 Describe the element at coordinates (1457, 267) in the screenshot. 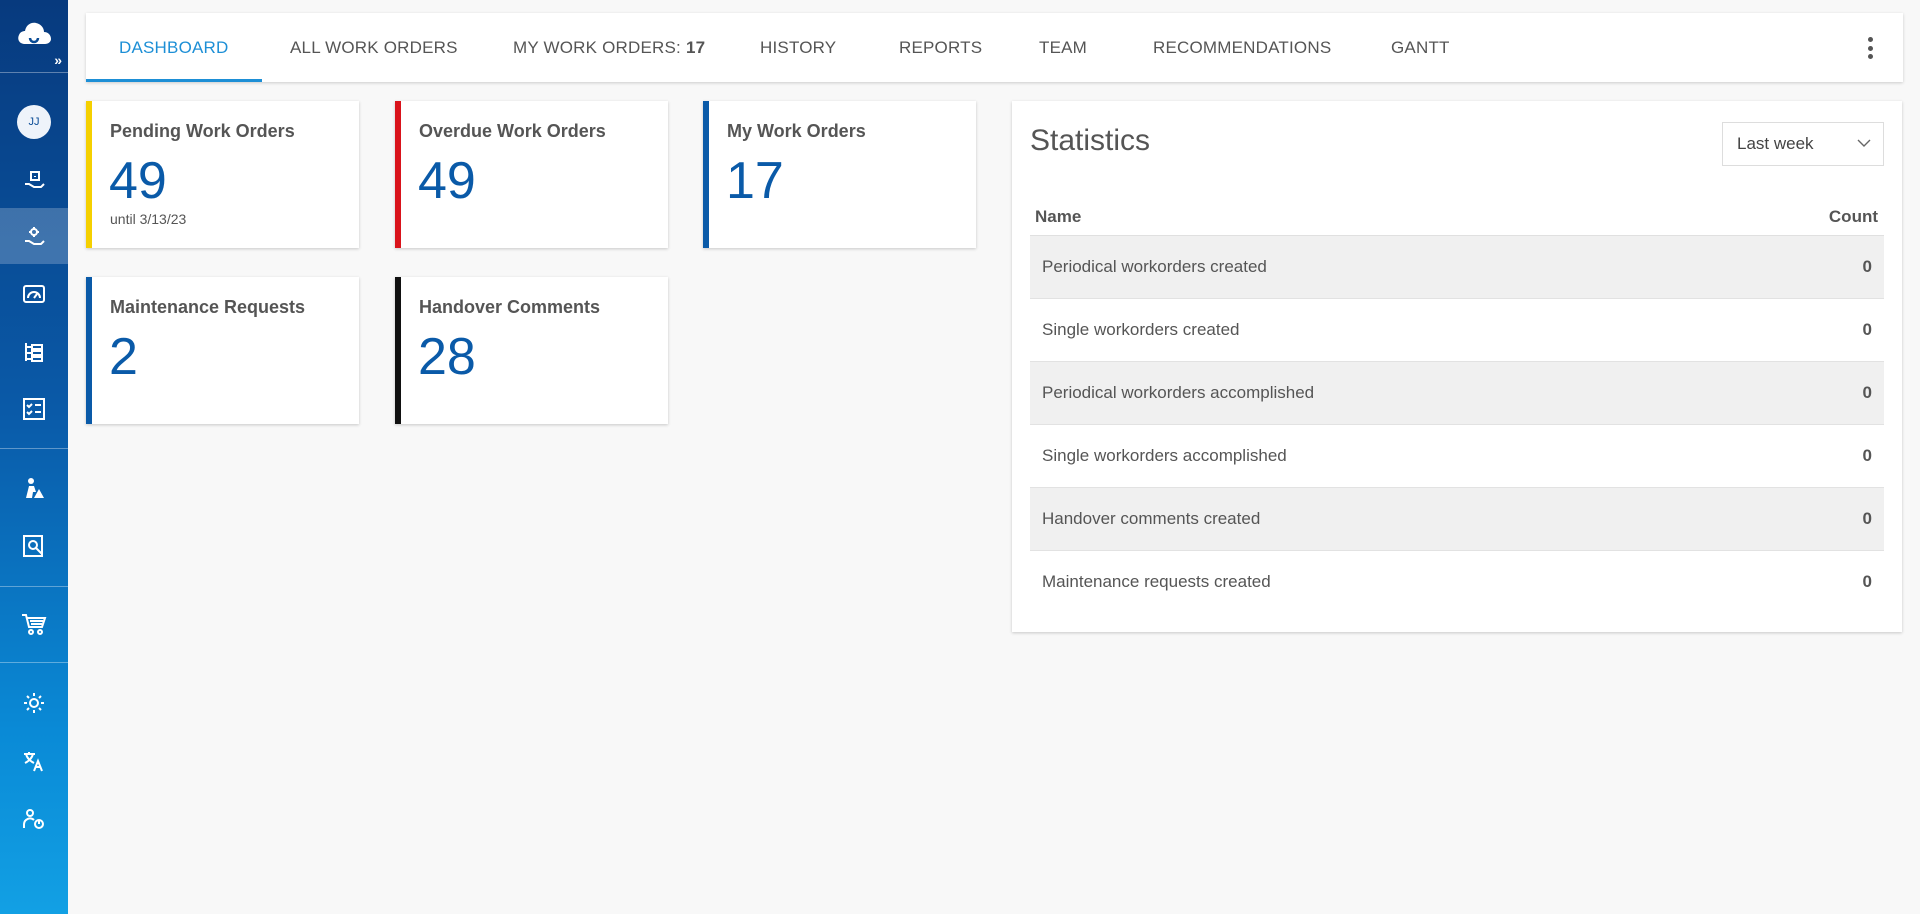

I see `table-row: Periodical workorders created 0` at that location.